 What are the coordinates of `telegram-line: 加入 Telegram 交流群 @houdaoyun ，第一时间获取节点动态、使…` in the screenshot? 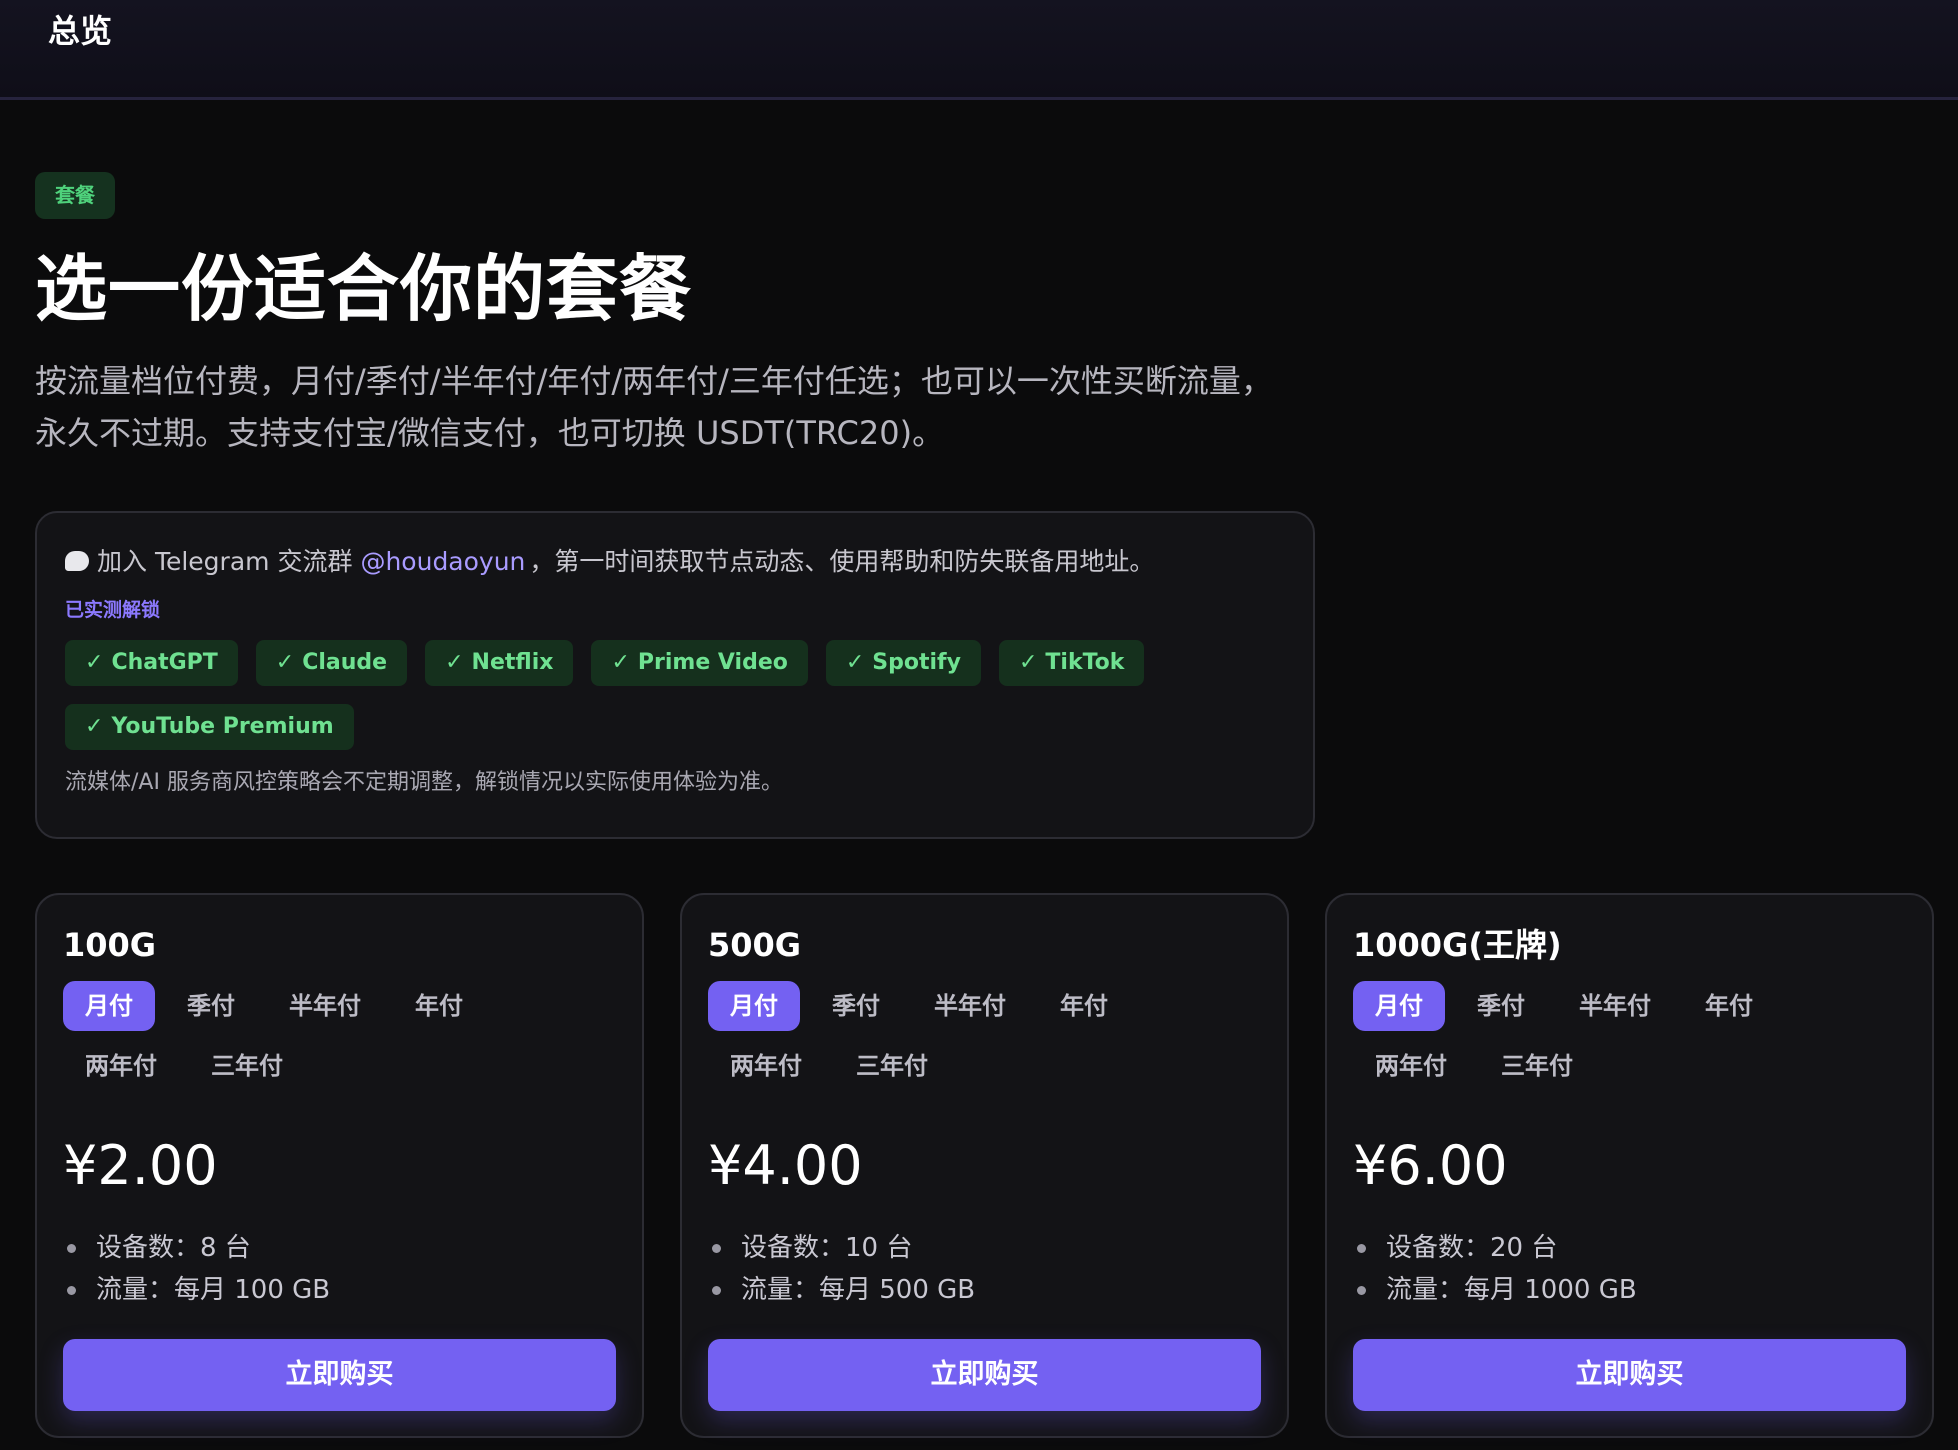 It's located at (675, 562).